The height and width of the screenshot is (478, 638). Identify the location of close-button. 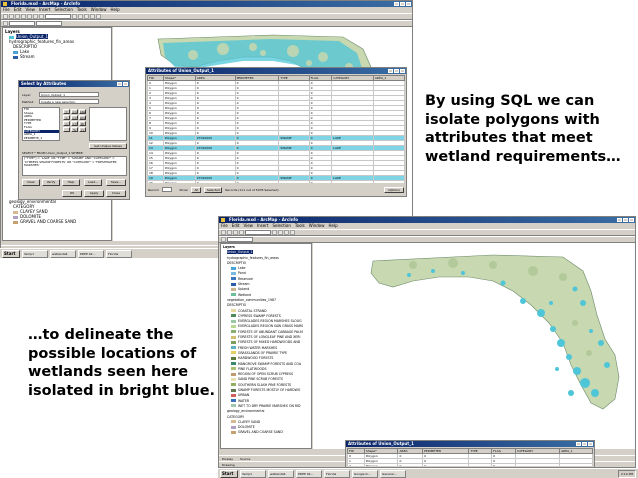
(408, 4).